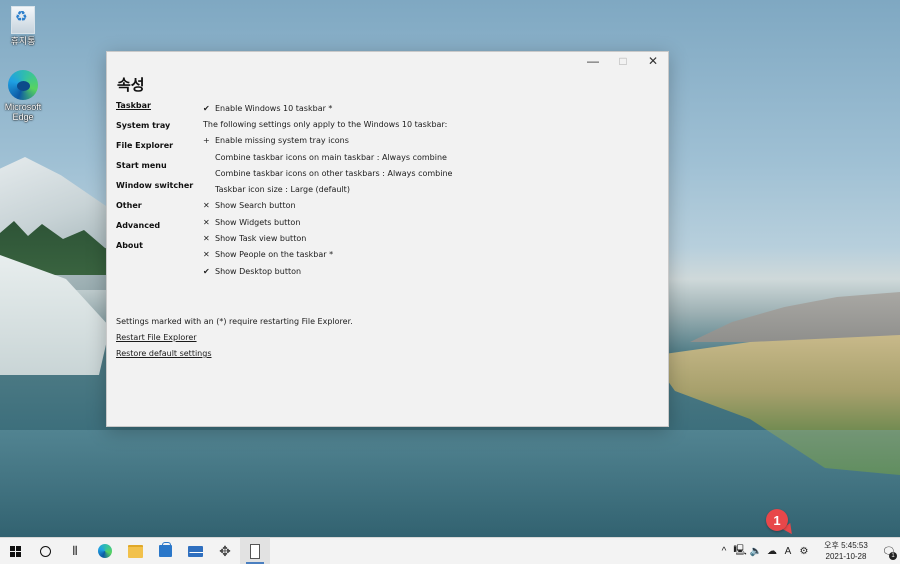  Describe the element at coordinates (206, 141) in the screenshot. I see `plus-icon: +` at that location.